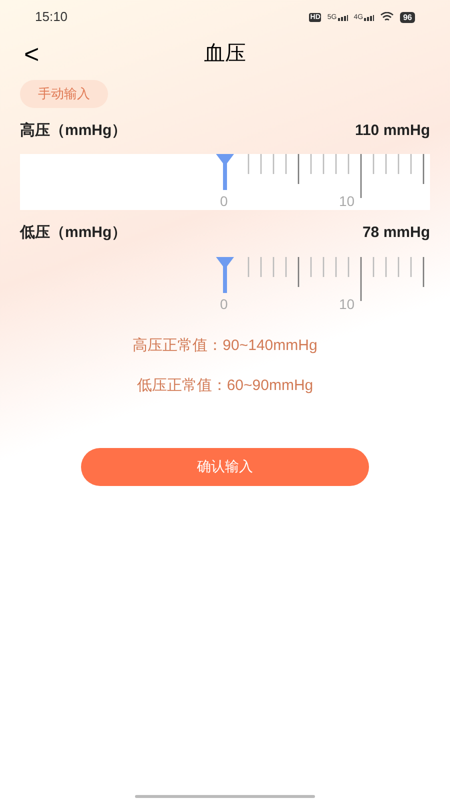  Describe the element at coordinates (225, 386) in the screenshot. I see `normal-range-text: 低压正常值：60~90mmHg` at that location.